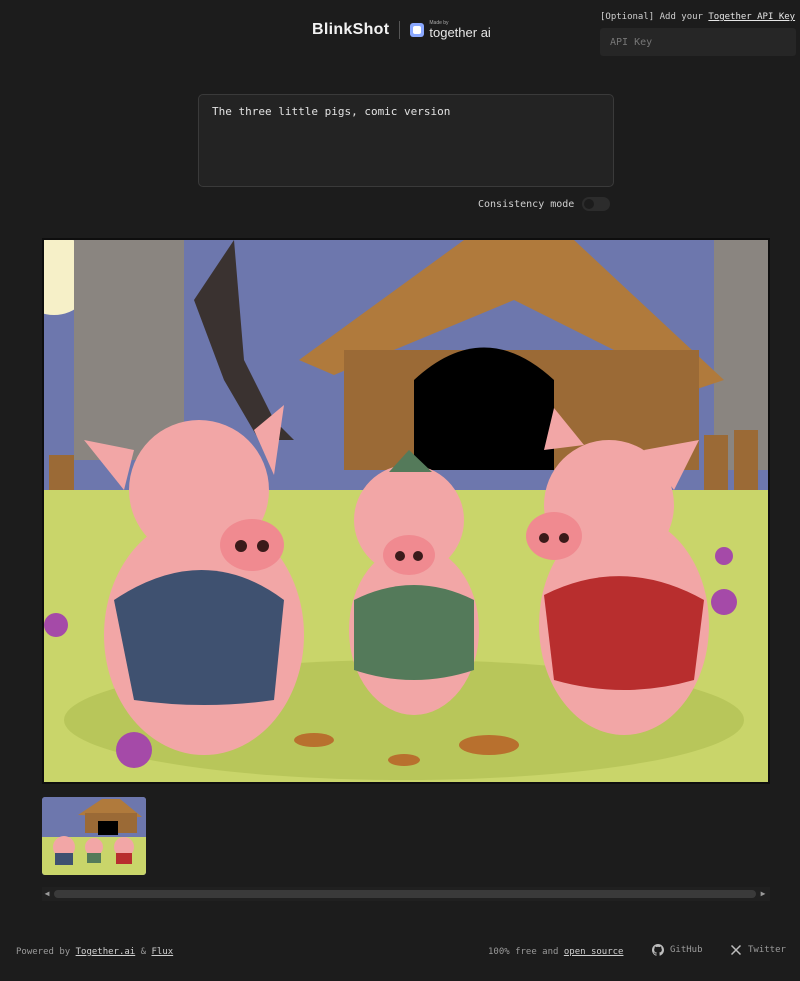 Image resolution: width=800 pixels, height=981 pixels. Describe the element at coordinates (94, 836) in the screenshot. I see `image-thumbnail` at that location.